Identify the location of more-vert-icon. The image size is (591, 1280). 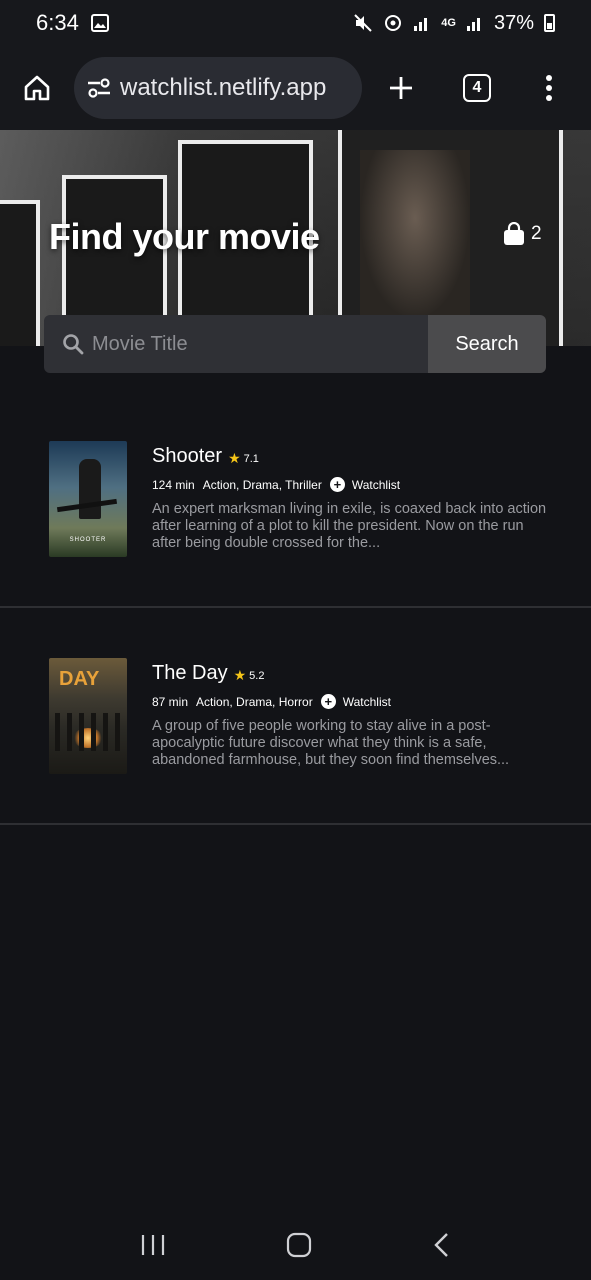
(549, 88).